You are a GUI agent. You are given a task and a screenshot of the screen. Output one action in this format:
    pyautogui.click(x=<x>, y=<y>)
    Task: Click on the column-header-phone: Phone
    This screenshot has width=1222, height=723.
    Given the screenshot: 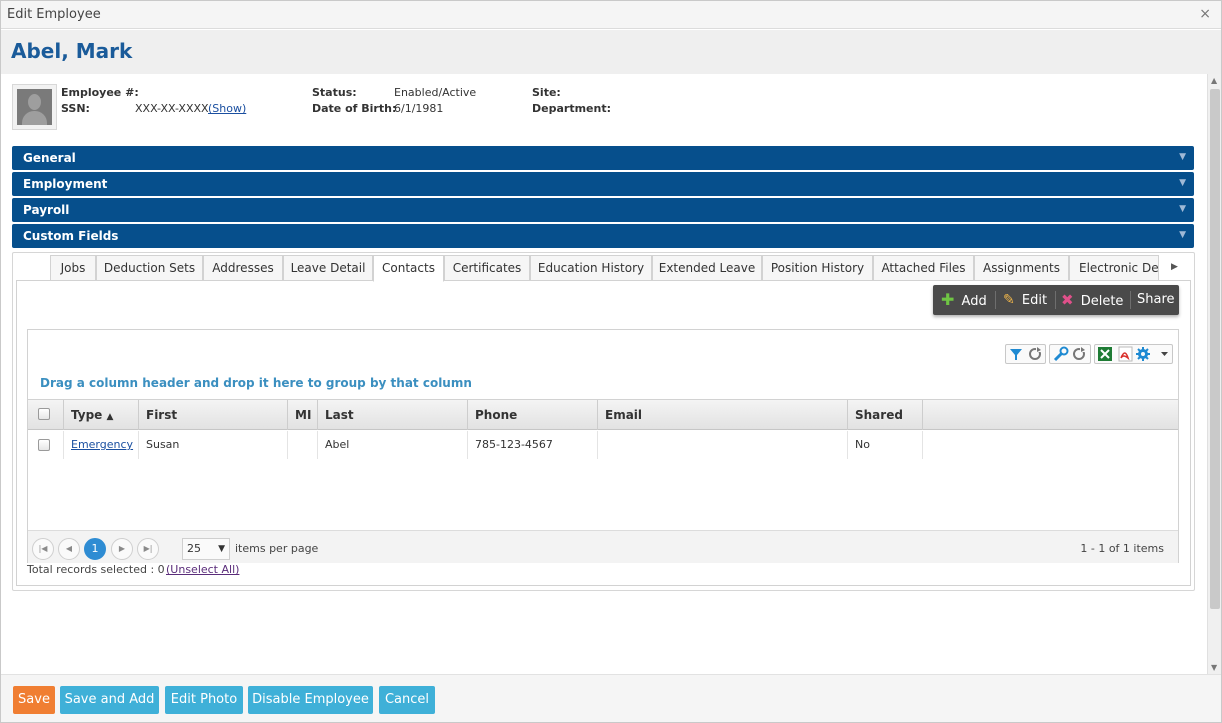 What is the action you would take?
    pyautogui.click(x=533, y=415)
    